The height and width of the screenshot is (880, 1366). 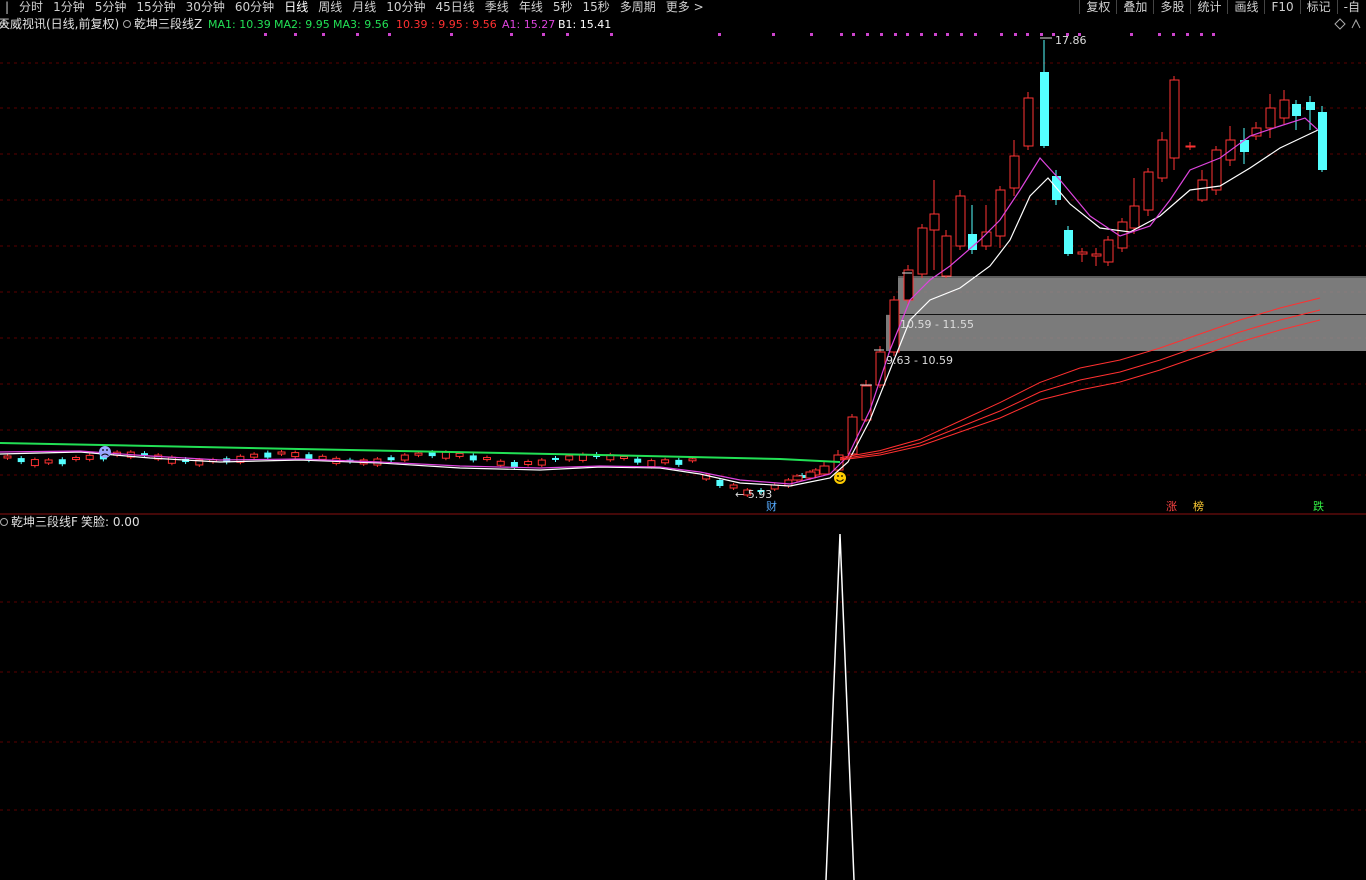 What do you see at coordinates (1097, 7) in the screenshot?
I see `tool-button-0: 复权` at bounding box center [1097, 7].